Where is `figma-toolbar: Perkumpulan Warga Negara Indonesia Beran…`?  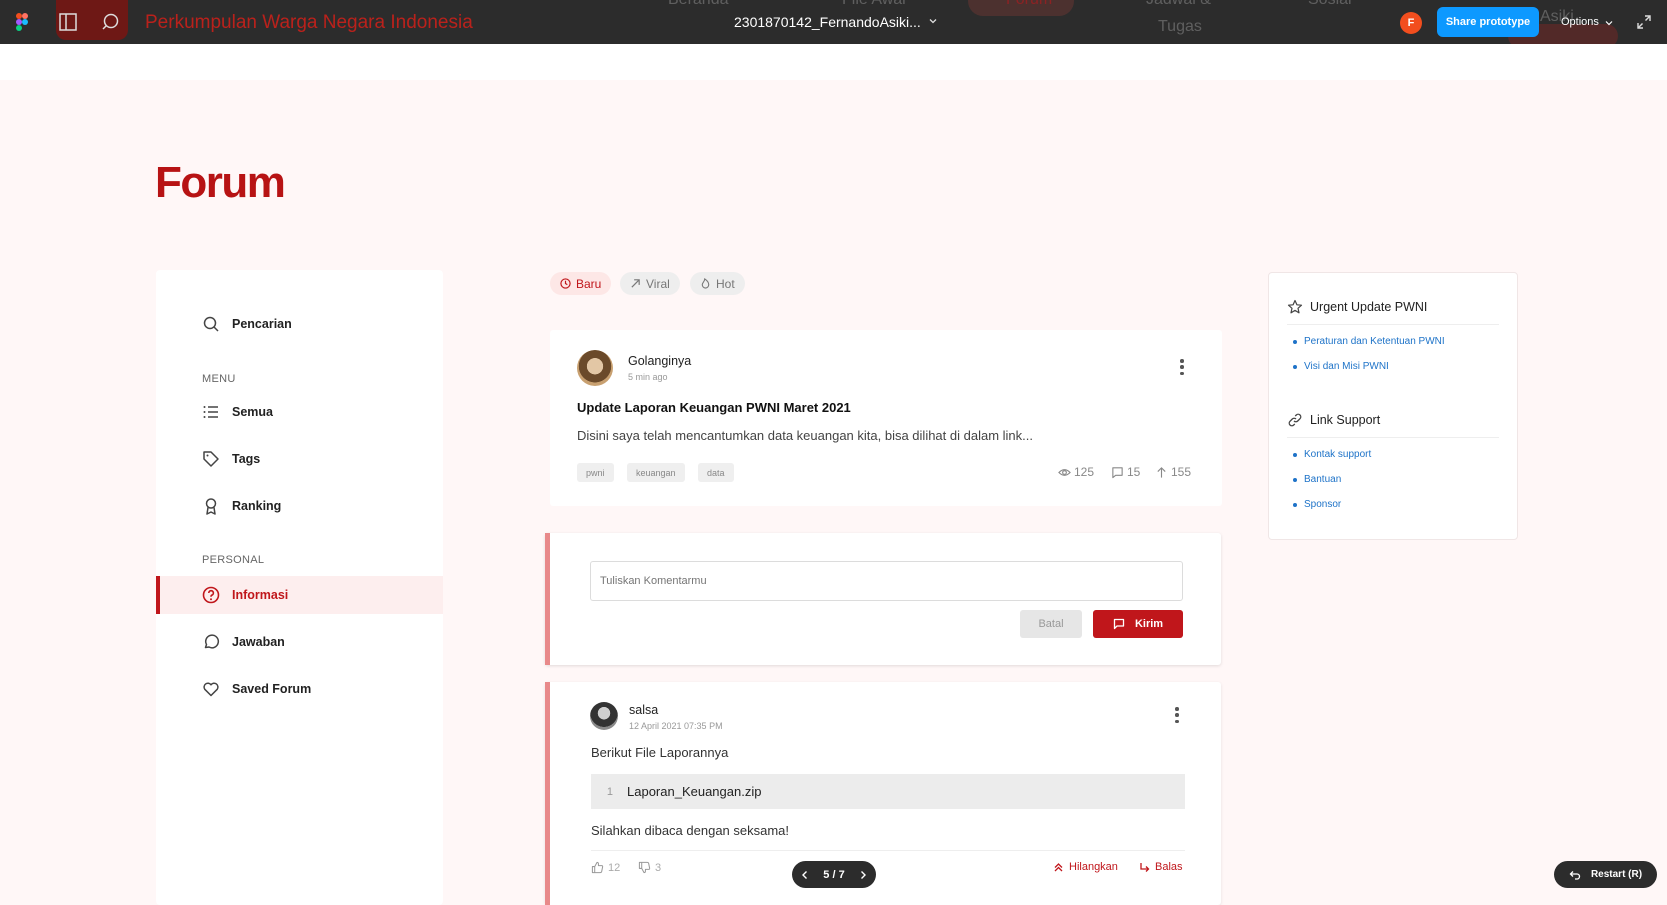
figma-toolbar: Perkumpulan Warga Negara Indonesia Beran… is located at coordinates (833, 22).